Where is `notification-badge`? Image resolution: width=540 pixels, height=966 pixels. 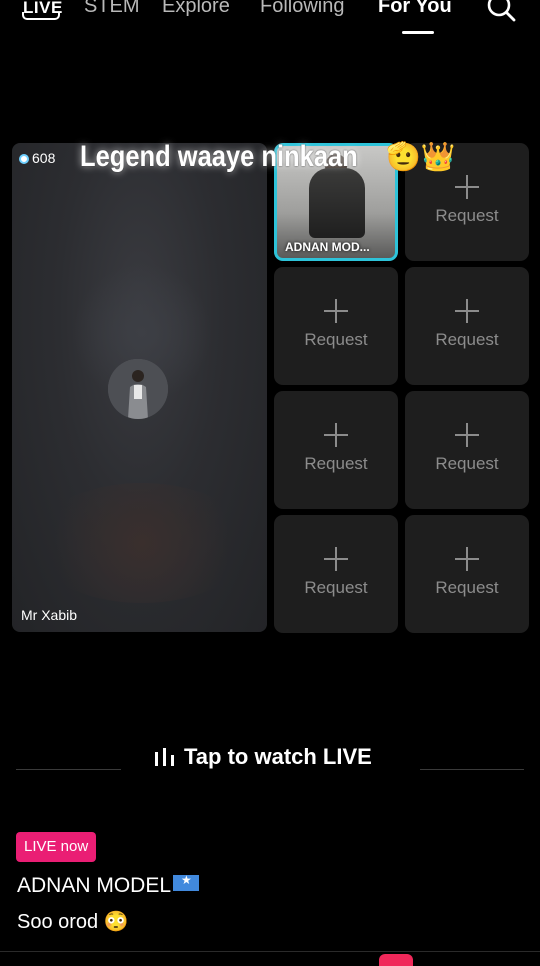
notification-badge is located at coordinates (396, 960).